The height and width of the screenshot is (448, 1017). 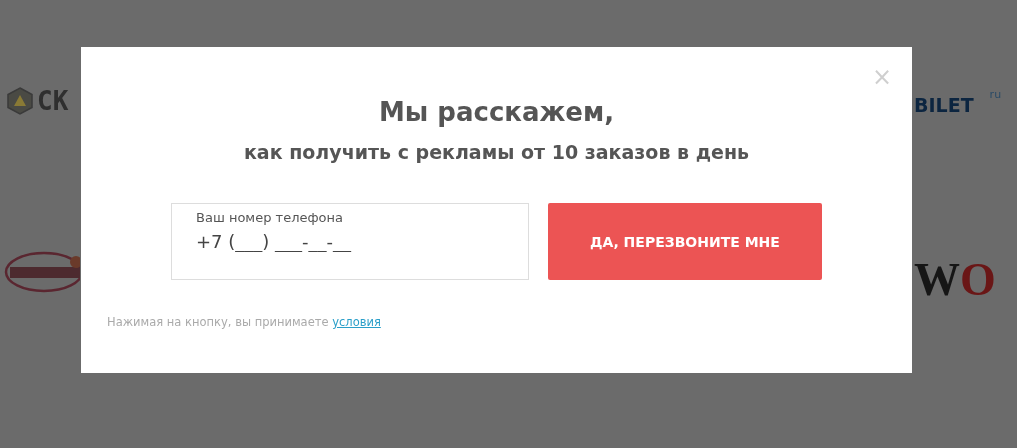 I want to click on consent-note: Нажимая на кнопку, вы принимаете, so click(x=218, y=322).